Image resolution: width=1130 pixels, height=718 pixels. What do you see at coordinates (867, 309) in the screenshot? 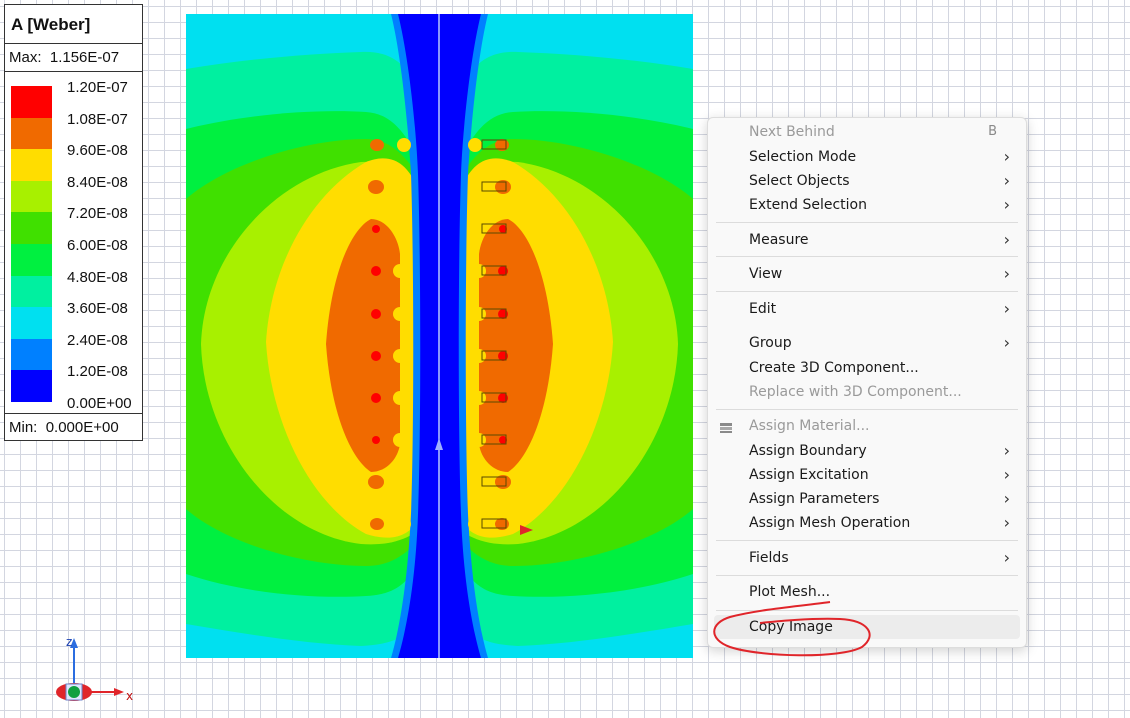
I see `menu-item-edit: Edit ›` at bounding box center [867, 309].